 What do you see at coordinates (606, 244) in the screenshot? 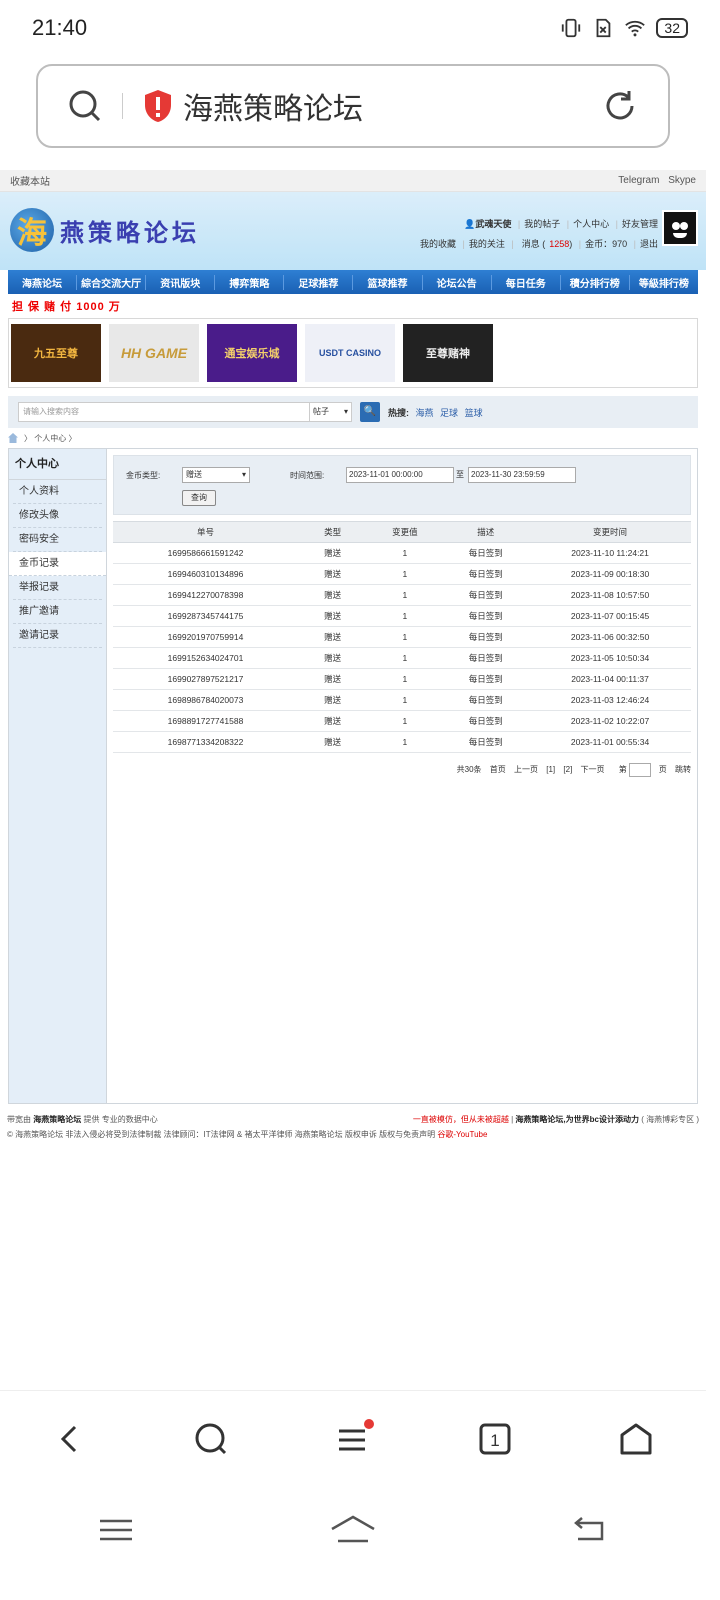
I see `coin-balance: 金币：970` at bounding box center [606, 244].